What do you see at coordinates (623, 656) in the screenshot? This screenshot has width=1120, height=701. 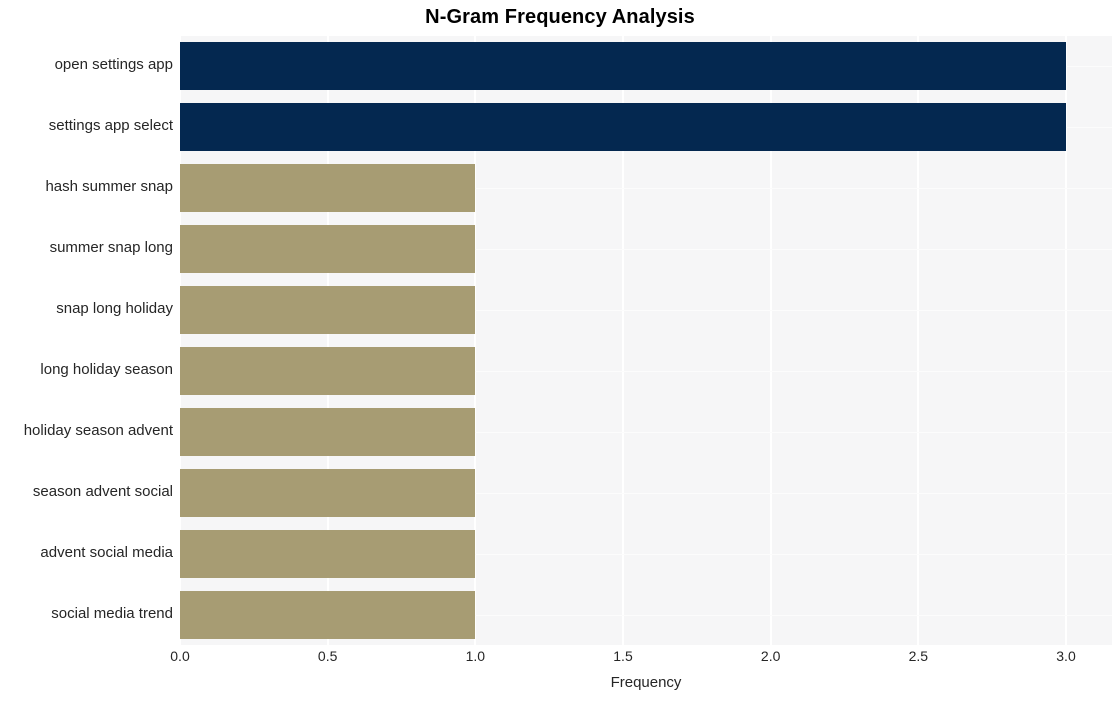 I see `x-axis-tick-label: 1.5` at bounding box center [623, 656].